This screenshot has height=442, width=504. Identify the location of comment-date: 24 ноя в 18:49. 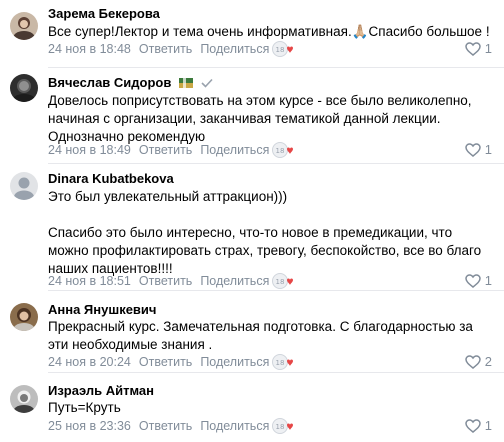
(89, 150).